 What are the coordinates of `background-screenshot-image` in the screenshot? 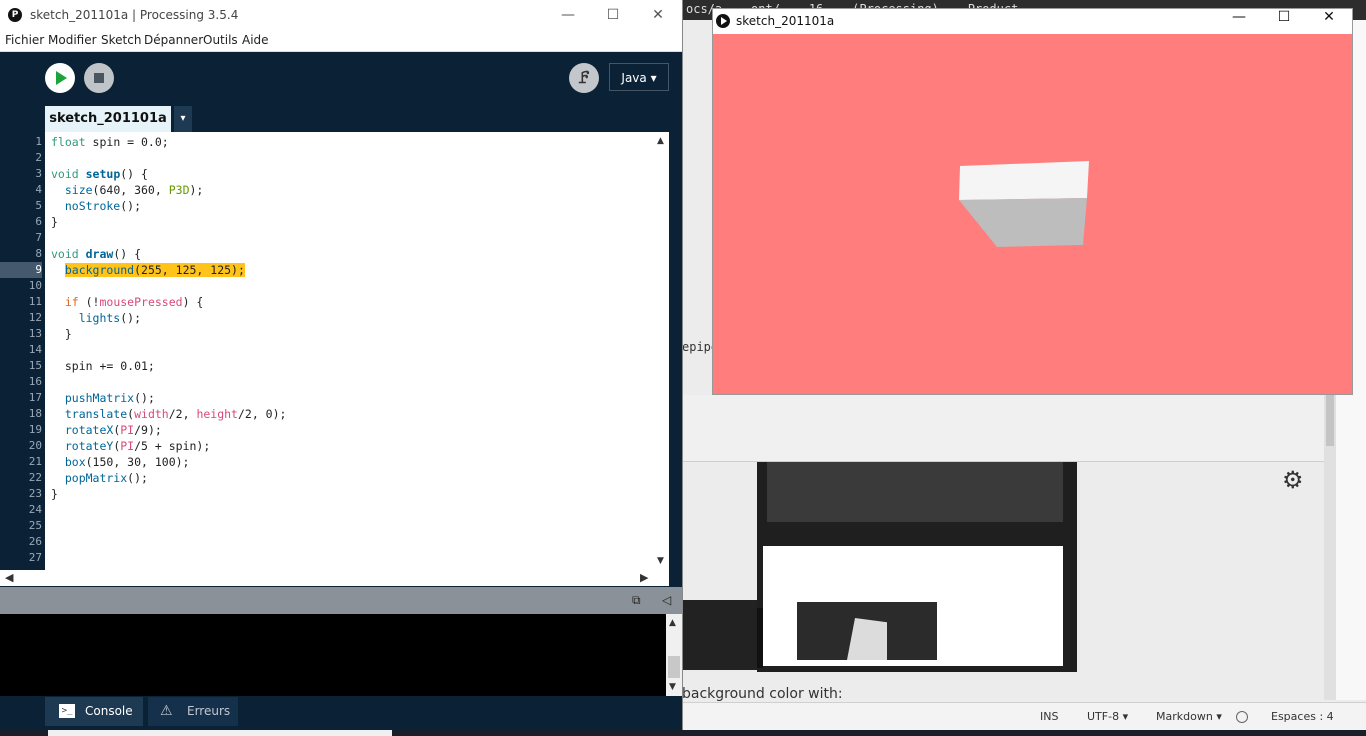 It's located at (917, 567).